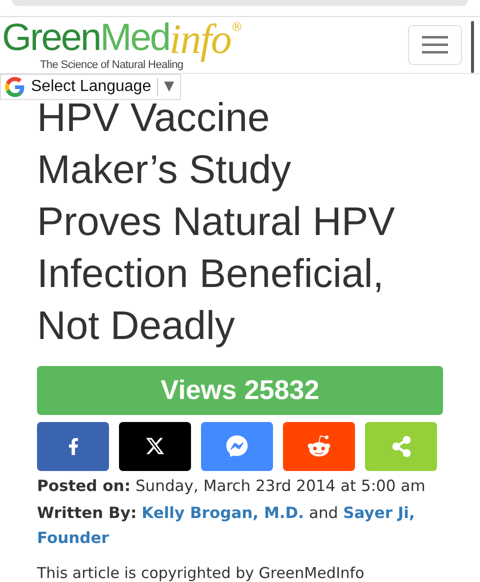 The image size is (480, 582). Describe the element at coordinates (51, 38) in the screenshot. I see `logo-text: Green` at that location.